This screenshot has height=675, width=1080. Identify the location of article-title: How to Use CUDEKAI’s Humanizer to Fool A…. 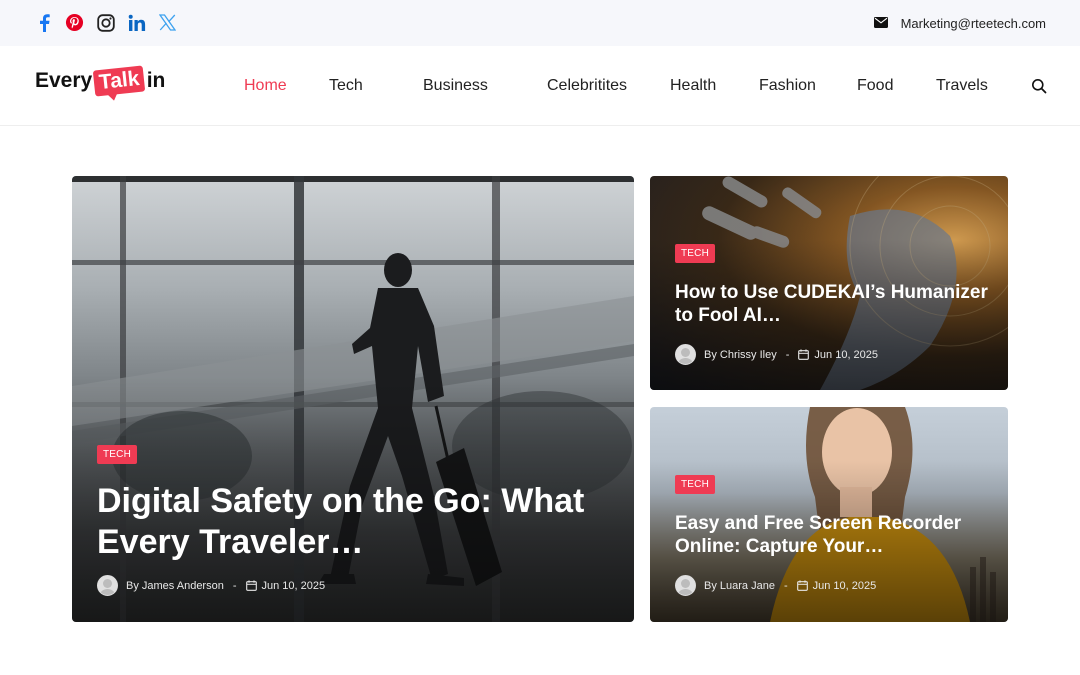
(835, 304).